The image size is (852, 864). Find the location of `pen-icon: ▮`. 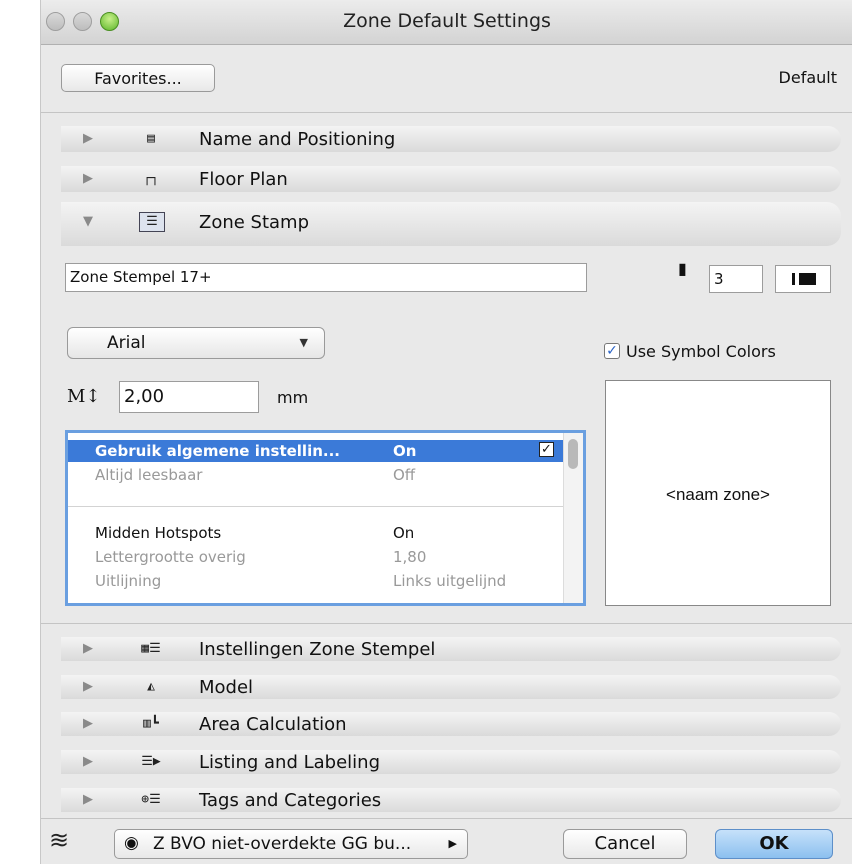

pen-icon: ▮ is located at coordinates (682, 268).